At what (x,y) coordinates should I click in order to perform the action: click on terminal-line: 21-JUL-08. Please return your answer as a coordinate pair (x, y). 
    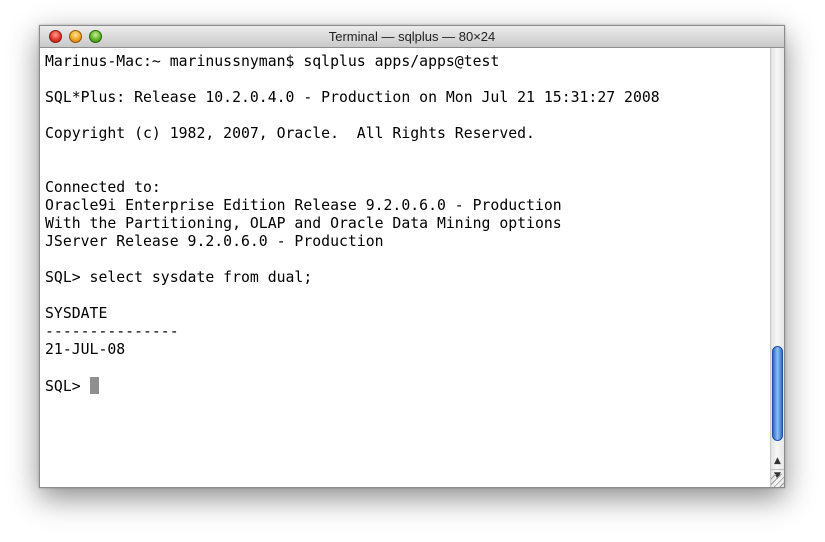
    Looking at the image, I should click on (85, 349).